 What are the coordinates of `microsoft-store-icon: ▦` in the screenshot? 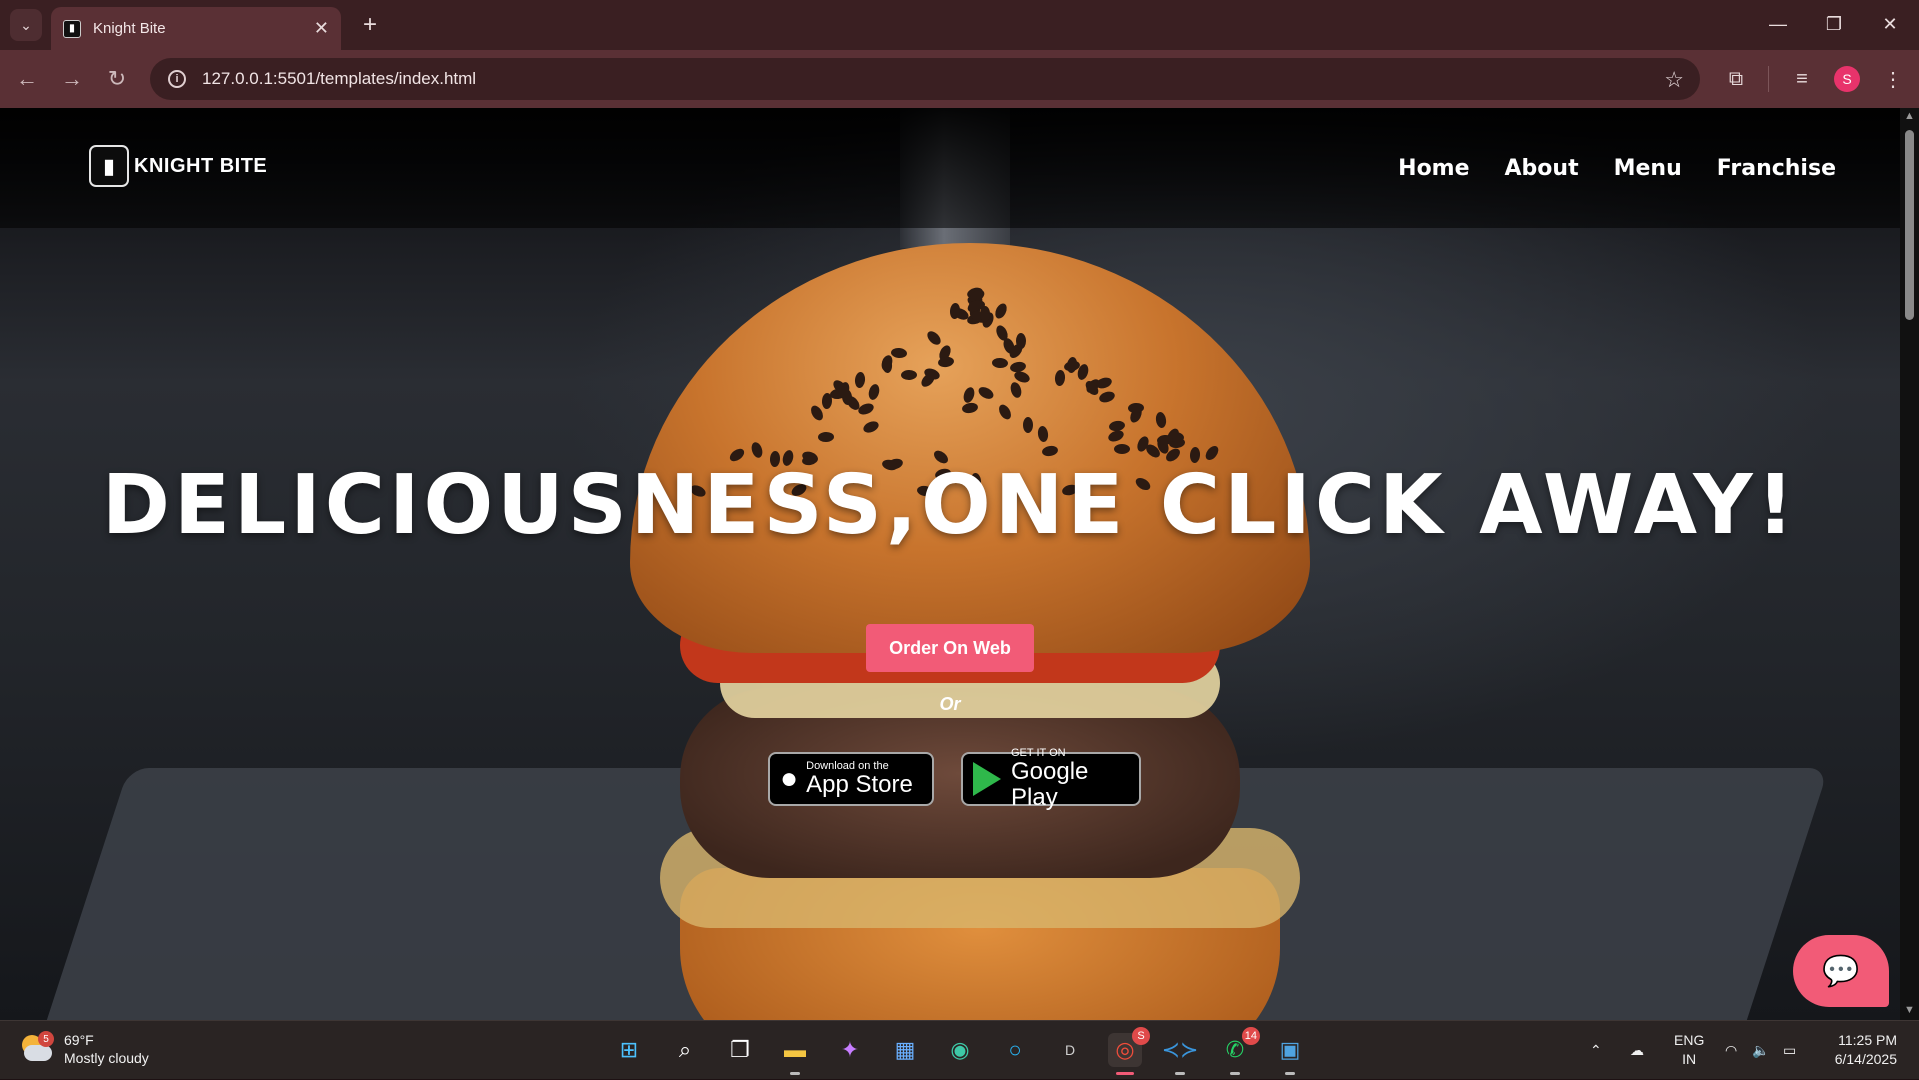 It's located at (905, 1050).